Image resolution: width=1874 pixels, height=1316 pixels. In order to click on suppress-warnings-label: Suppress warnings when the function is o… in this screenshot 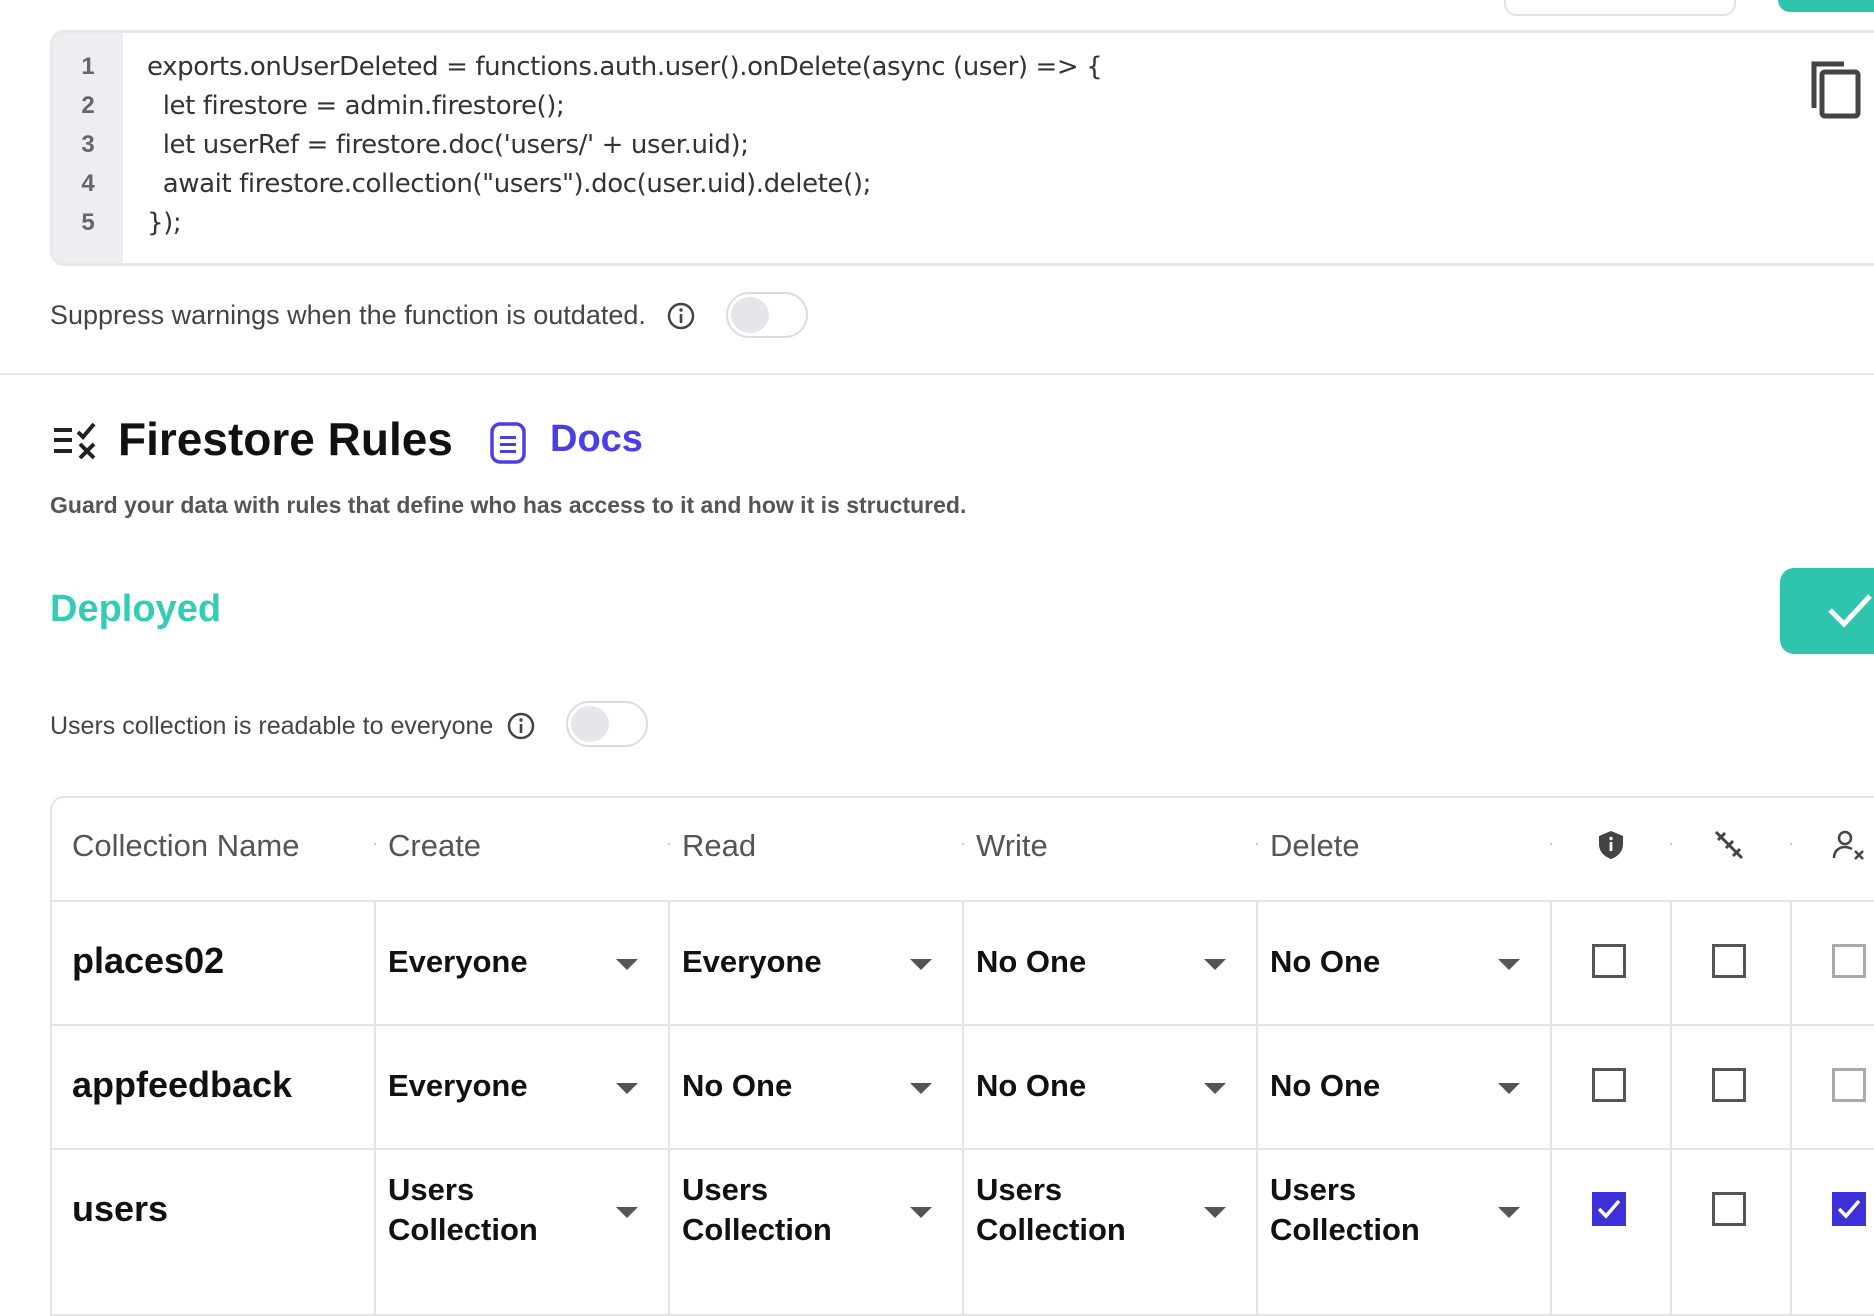, I will do `click(348, 315)`.